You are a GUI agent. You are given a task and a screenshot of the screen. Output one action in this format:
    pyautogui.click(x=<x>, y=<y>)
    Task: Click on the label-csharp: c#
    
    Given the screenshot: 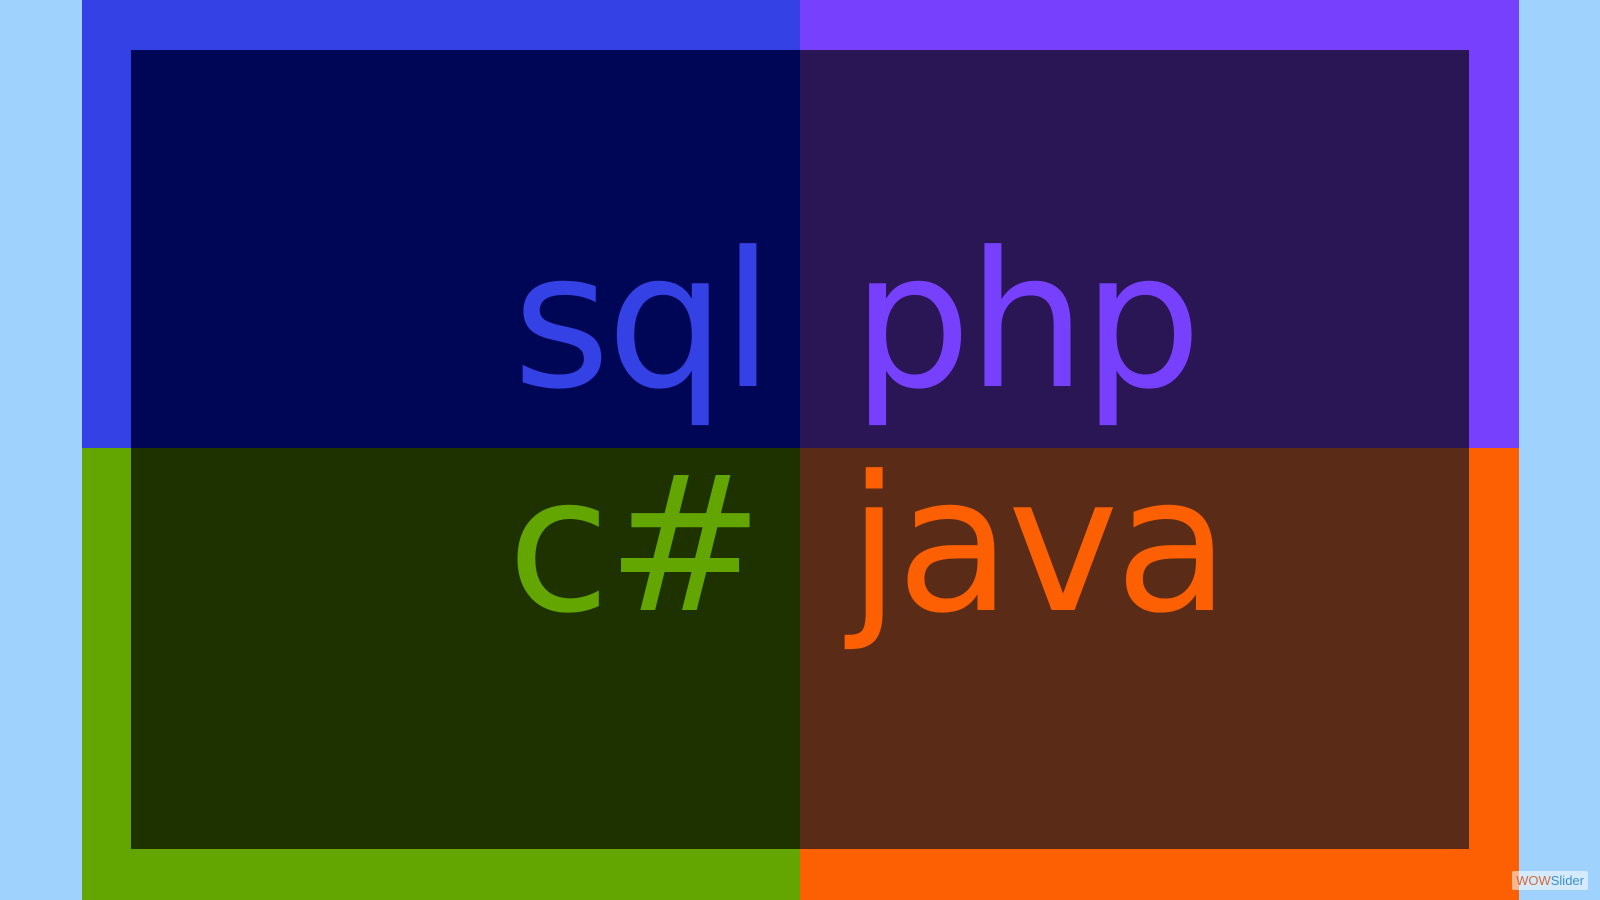 What is the action you would take?
    pyautogui.click(x=635, y=545)
    